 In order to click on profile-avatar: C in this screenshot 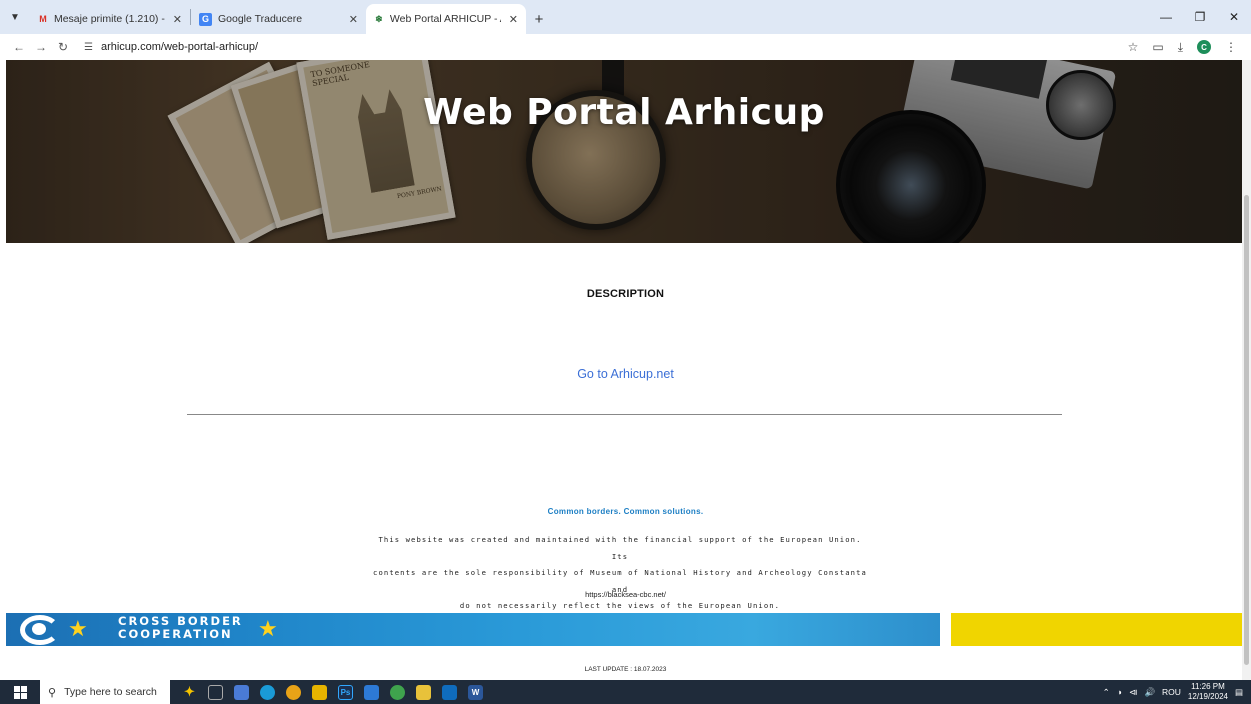, I will do `click(1204, 47)`.